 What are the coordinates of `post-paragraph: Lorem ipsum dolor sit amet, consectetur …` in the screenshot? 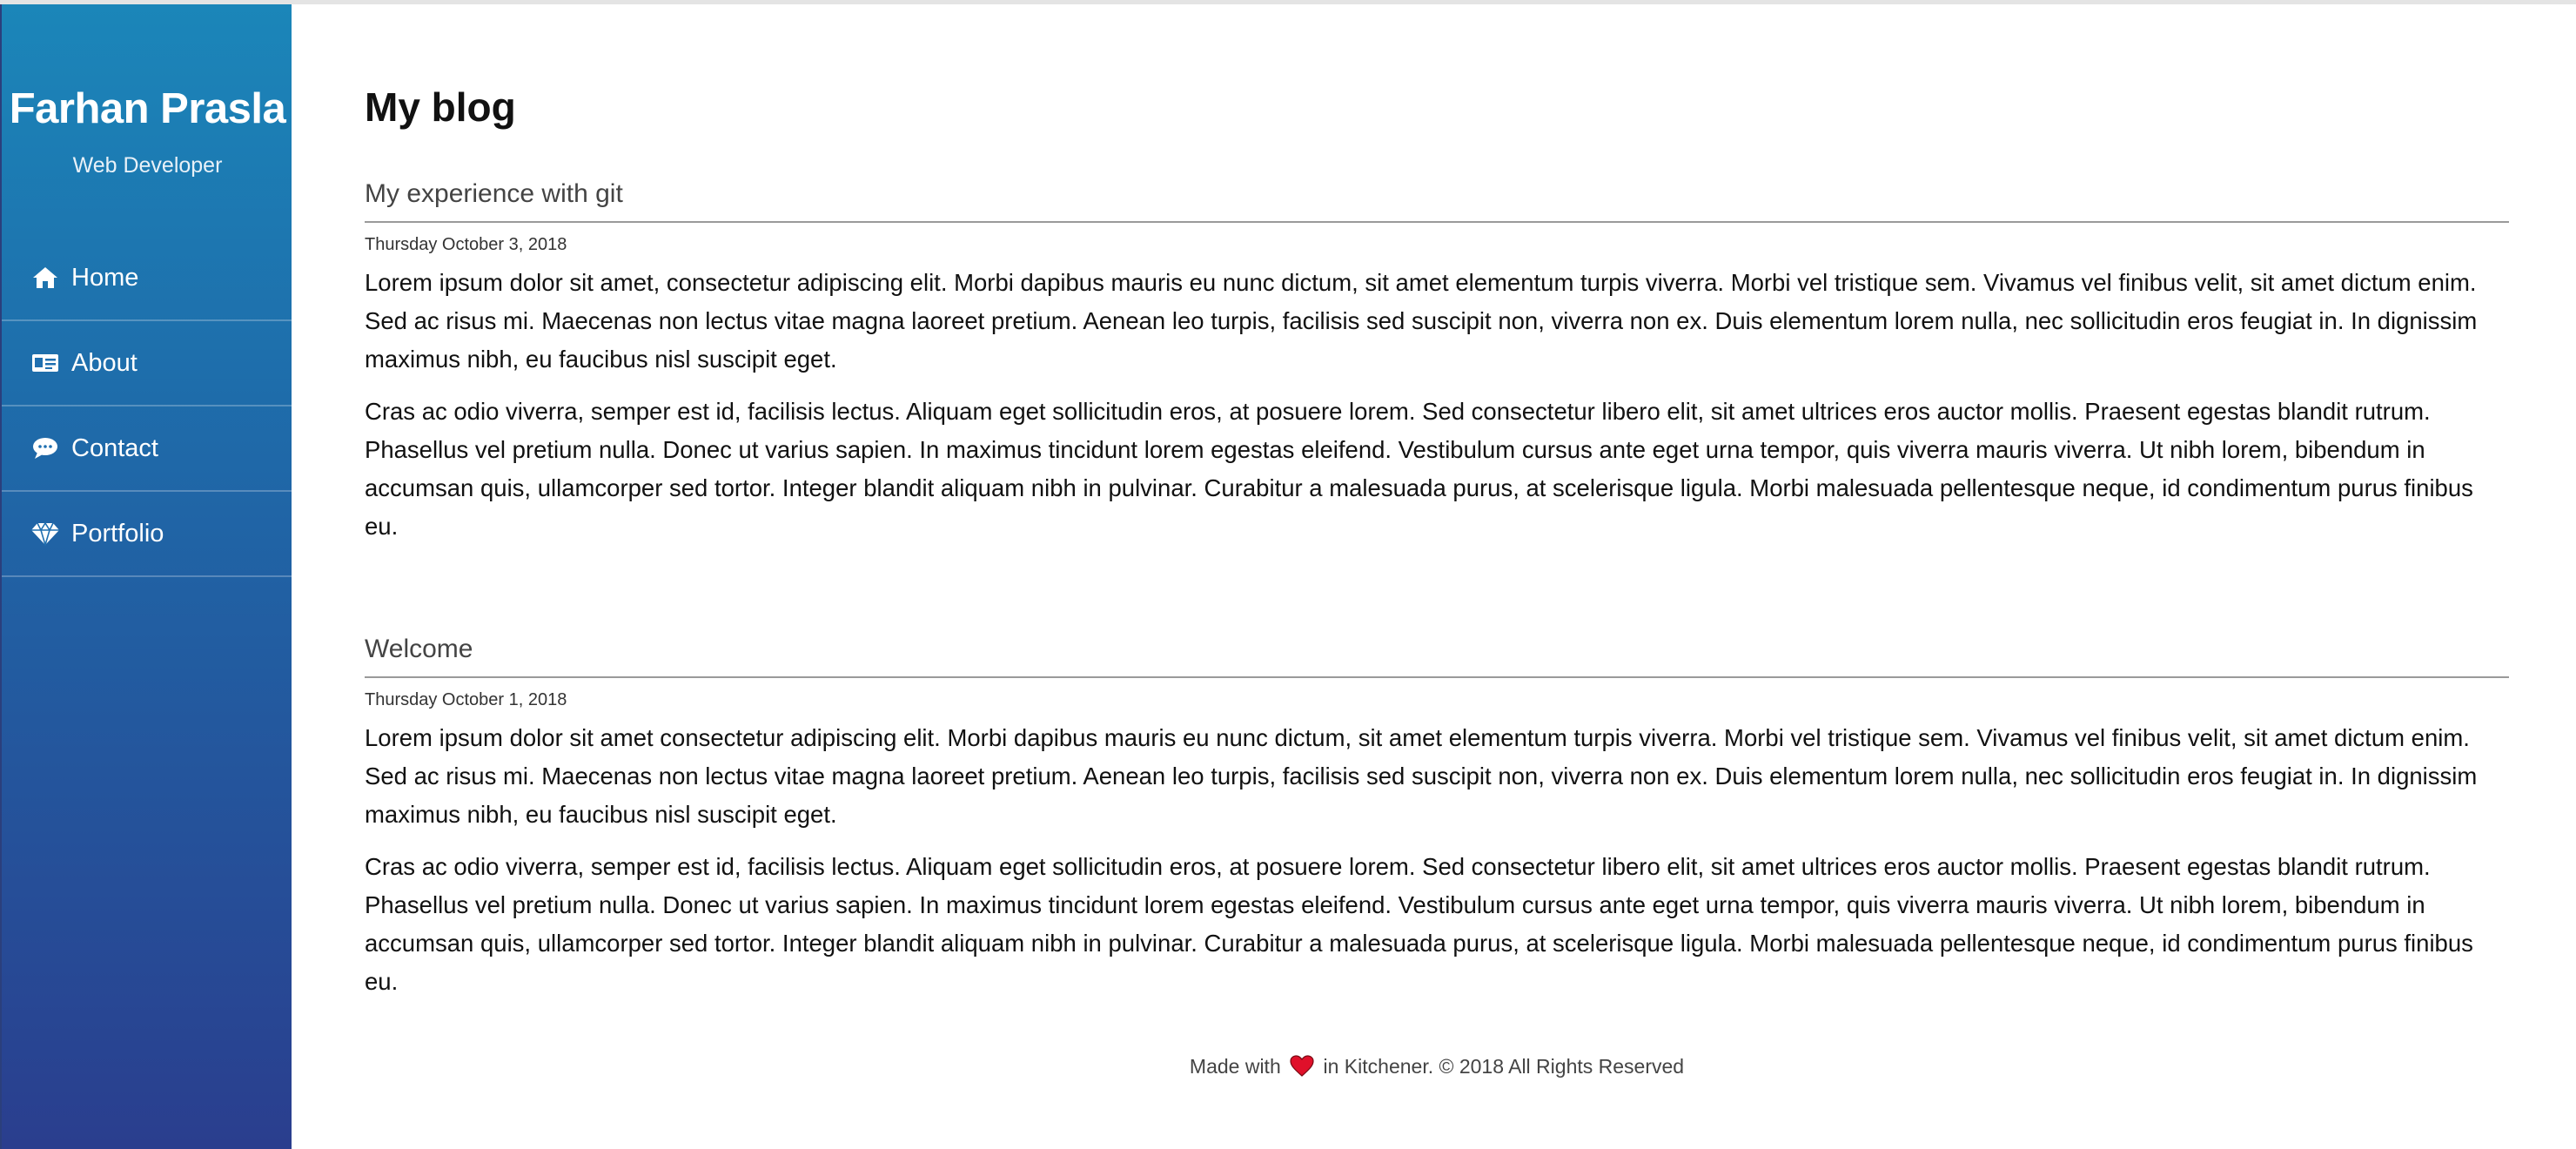 It's located at (1421, 321).